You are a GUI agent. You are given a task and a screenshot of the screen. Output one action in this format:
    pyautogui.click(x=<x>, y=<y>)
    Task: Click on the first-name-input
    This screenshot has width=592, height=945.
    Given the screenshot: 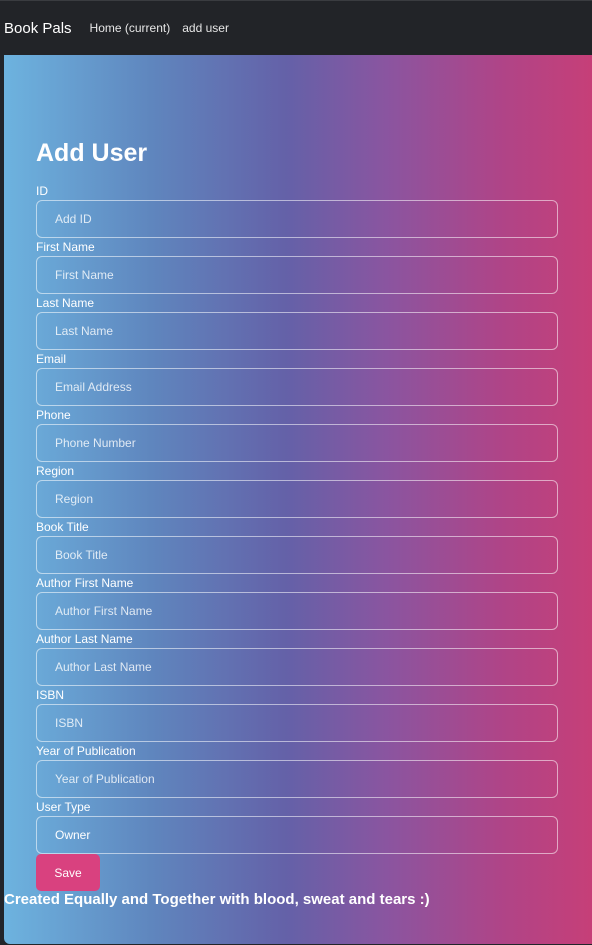 What is the action you would take?
    pyautogui.click(x=297, y=275)
    